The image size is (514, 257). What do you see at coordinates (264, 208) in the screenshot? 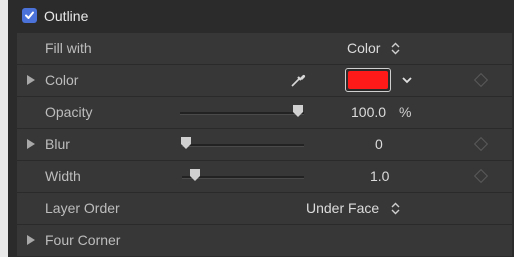
I see `row-layer-order: Layer Order Under Face` at bounding box center [264, 208].